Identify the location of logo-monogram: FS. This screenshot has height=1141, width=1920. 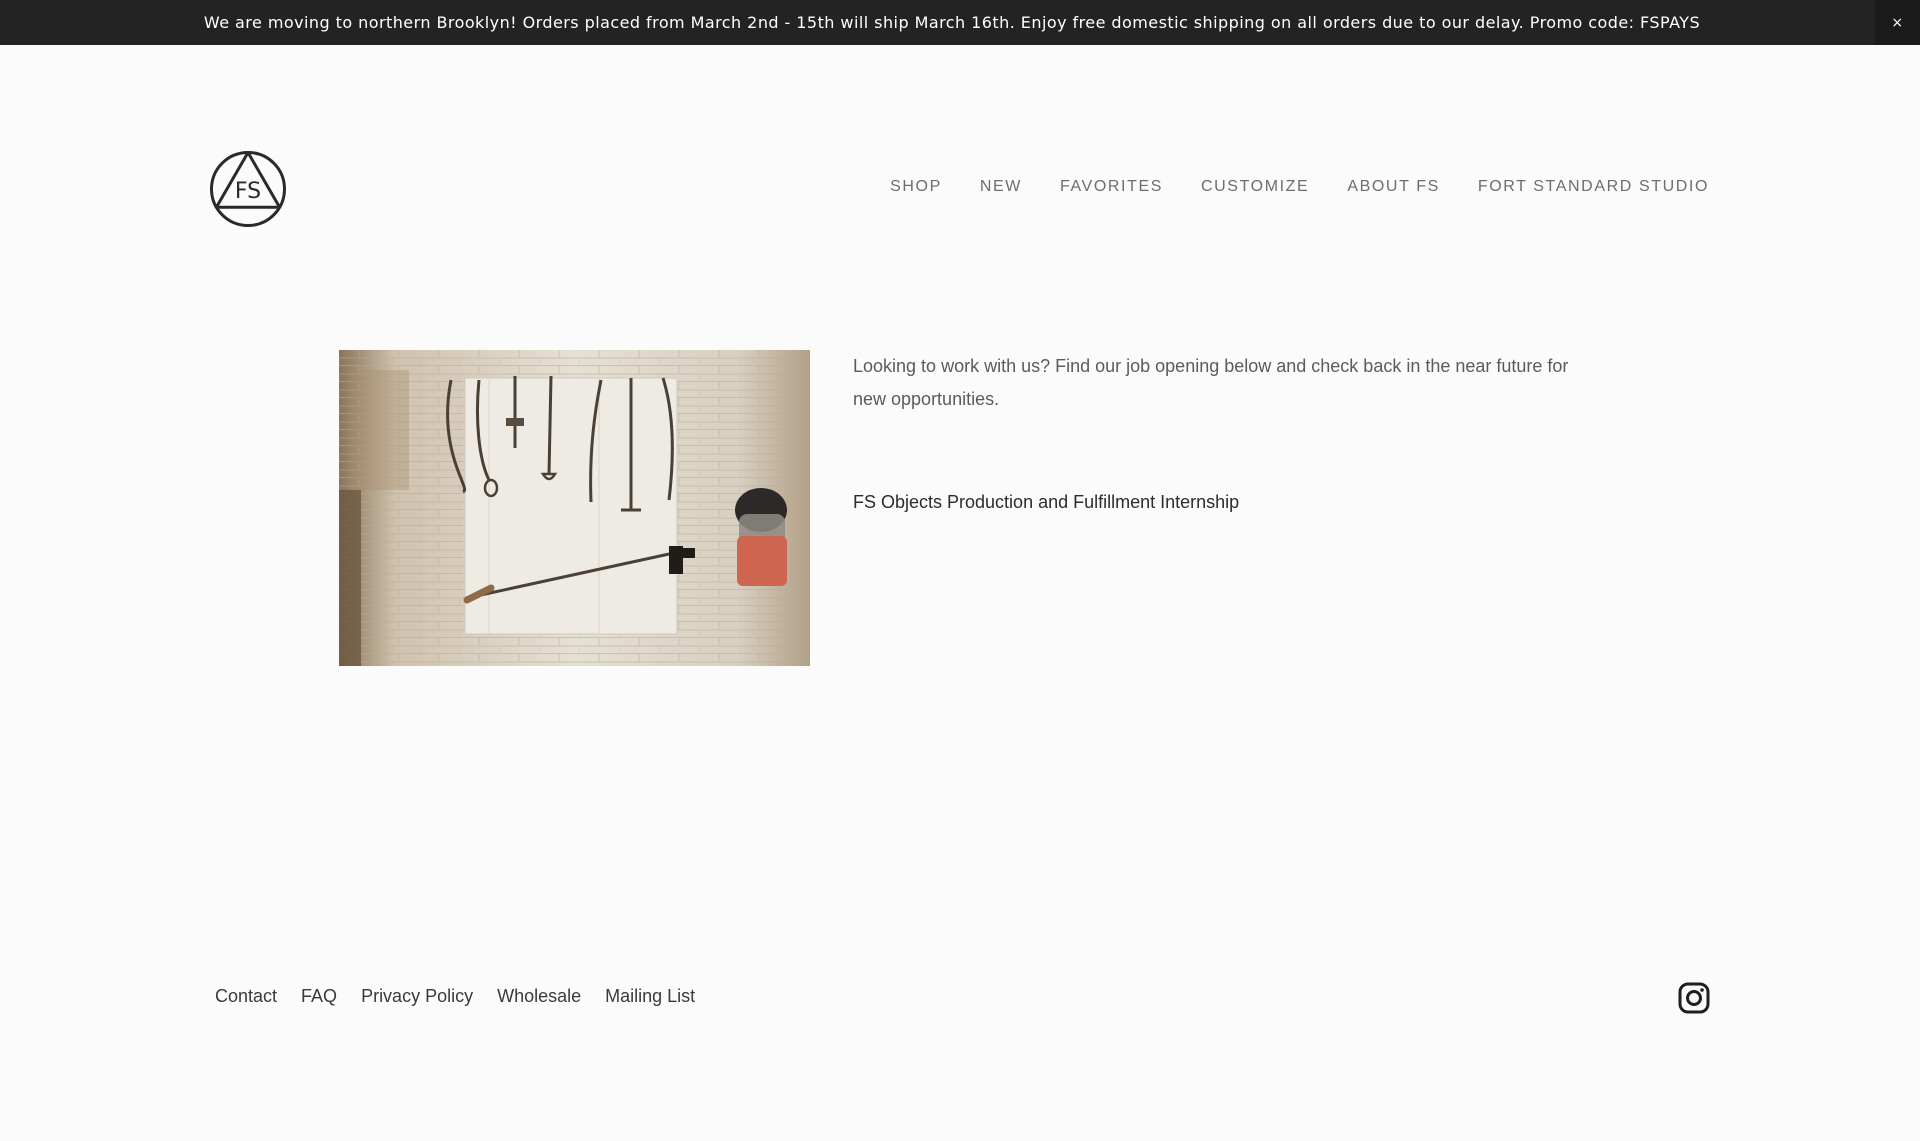
(248, 191).